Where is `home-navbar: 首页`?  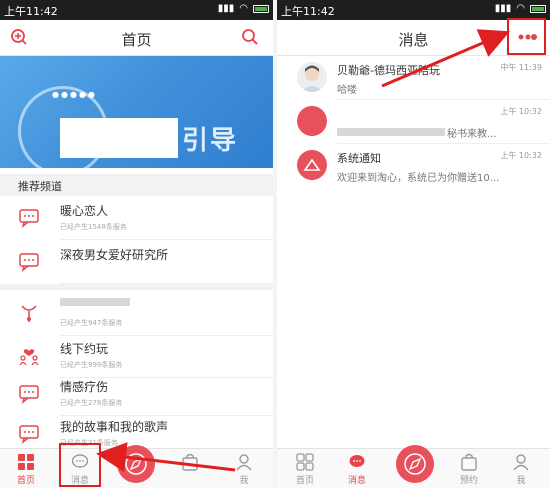 home-navbar: 首页 is located at coordinates (136, 38).